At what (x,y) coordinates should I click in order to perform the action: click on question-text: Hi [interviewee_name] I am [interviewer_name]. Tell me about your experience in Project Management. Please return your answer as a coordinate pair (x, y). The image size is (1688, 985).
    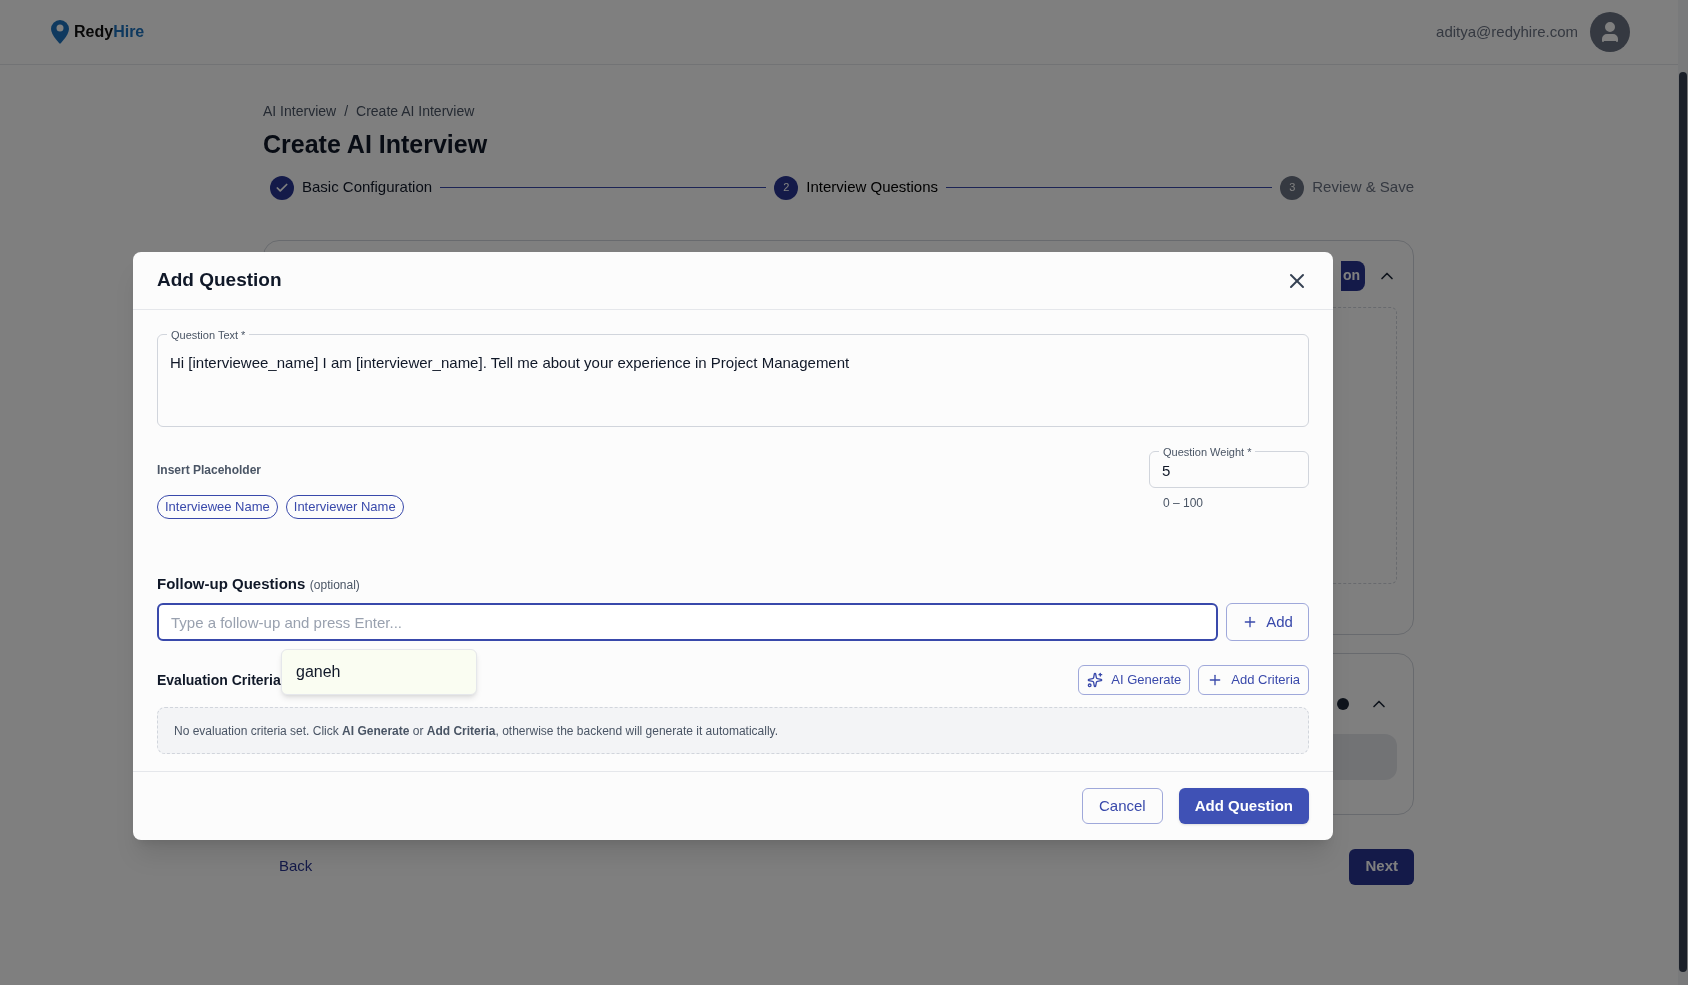
    Looking at the image, I should click on (510, 362).